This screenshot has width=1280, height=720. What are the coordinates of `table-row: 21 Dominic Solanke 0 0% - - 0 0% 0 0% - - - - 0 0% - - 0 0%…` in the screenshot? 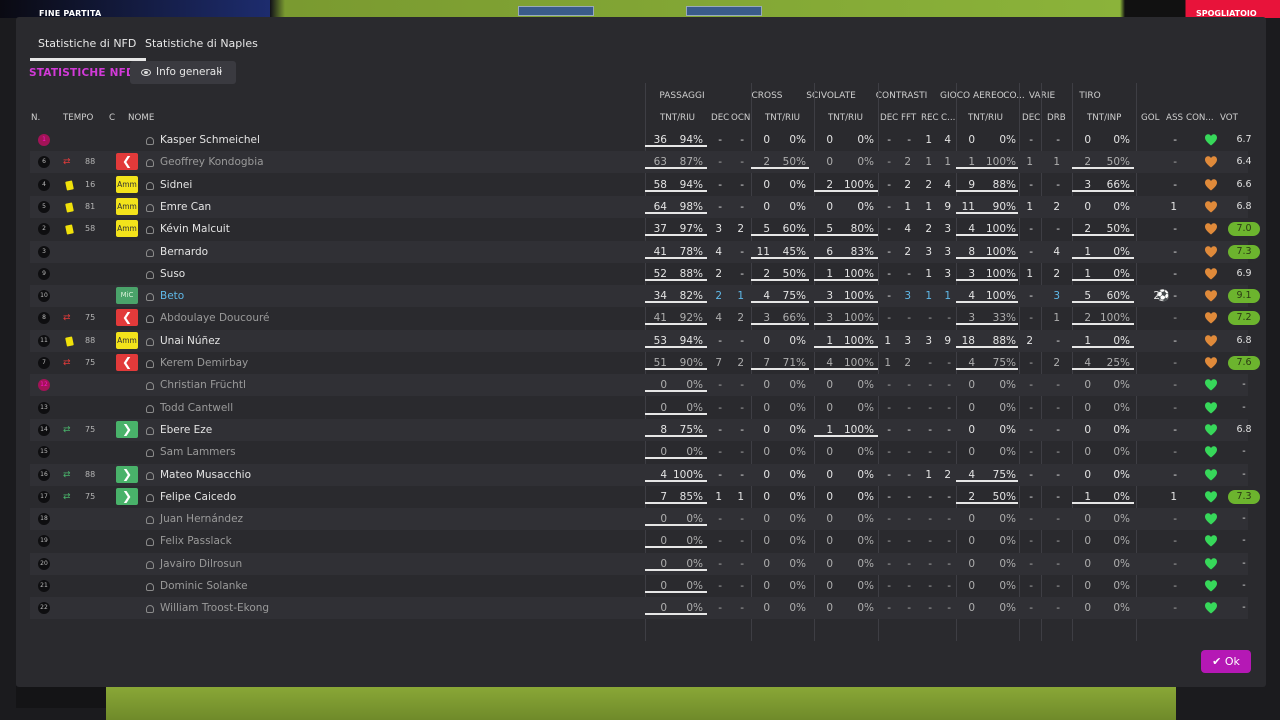 It's located at (639, 586).